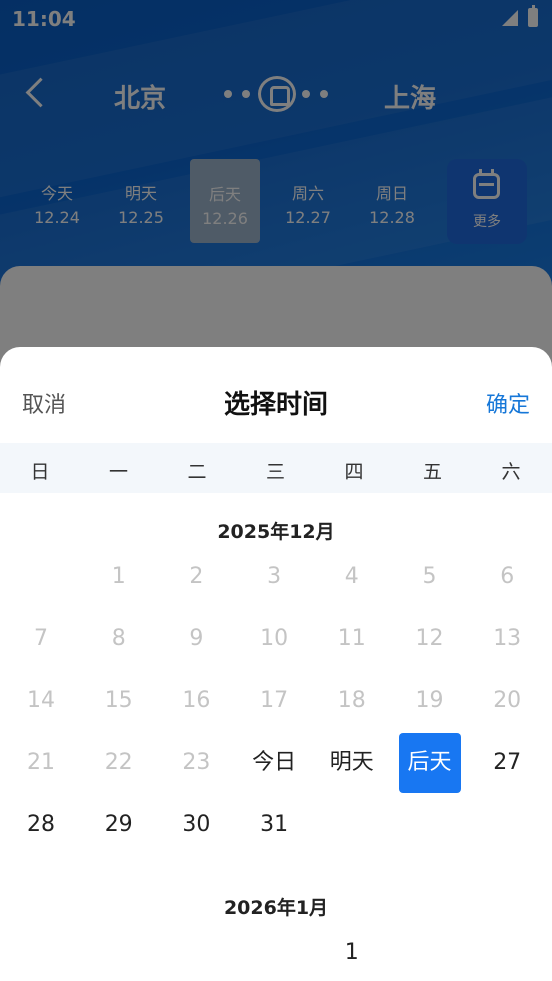 The width and height of the screenshot is (552, 981). What do you see at coordinates (432, 472) in the screenshot?
I see `weekday-label: 五` at bounding box center [432, 472].